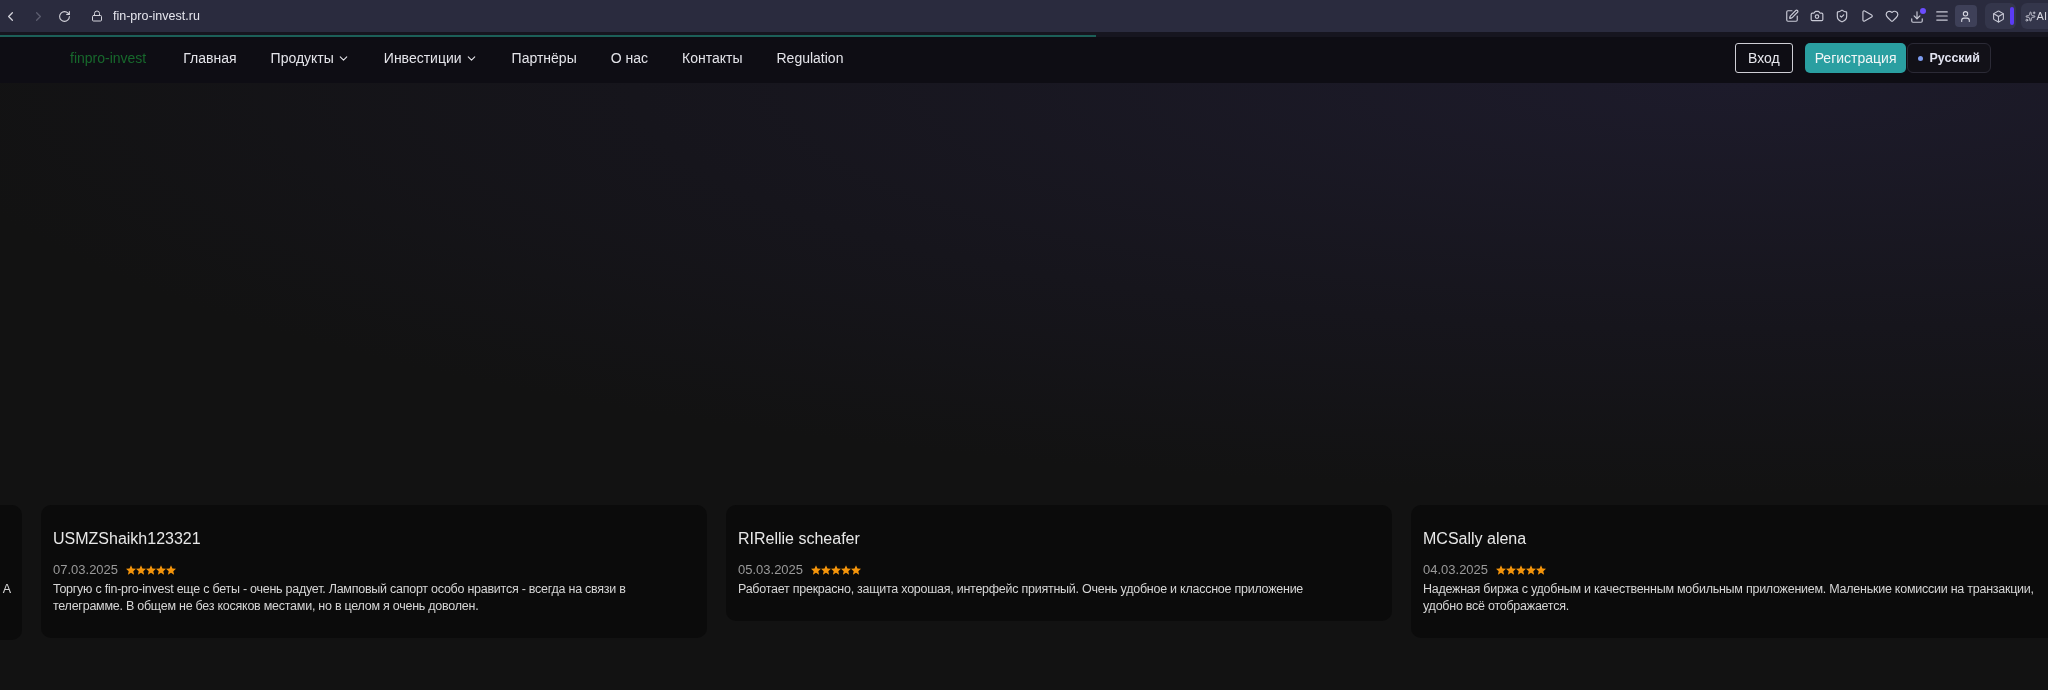  What do you see at coordinates (1866, 16) in the screenshot?
I see `play-icon` at bounding box center [1866, 16].